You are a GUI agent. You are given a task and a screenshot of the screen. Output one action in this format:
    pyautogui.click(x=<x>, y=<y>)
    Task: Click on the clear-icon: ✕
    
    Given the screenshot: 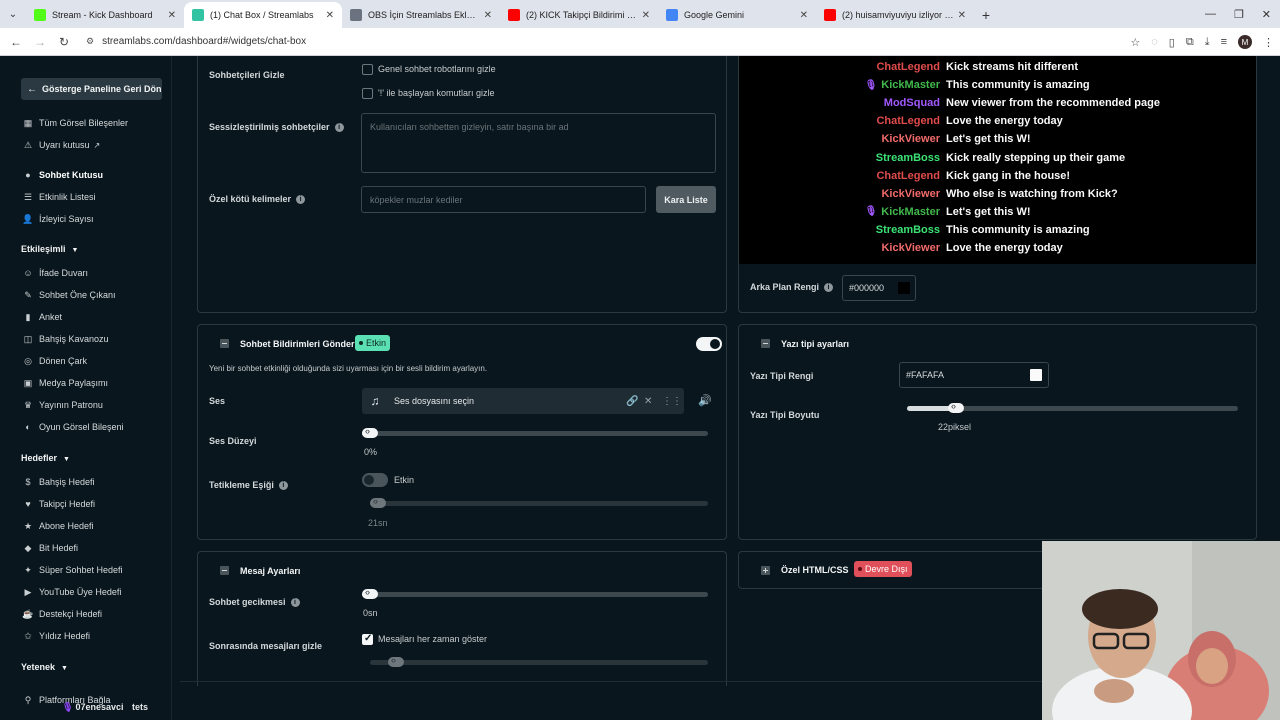 What is the action you would take?
    pyautogui.click(x=653, y=401)
    